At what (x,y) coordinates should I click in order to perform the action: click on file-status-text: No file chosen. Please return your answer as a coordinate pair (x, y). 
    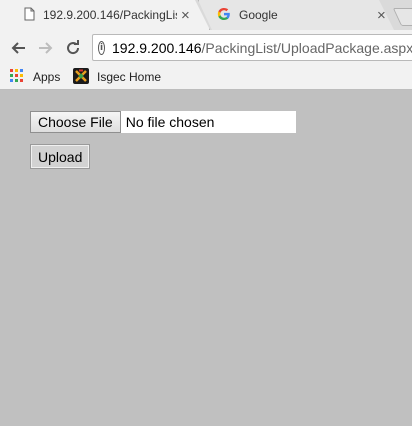
    Looking at the image, I should click on (170, 122).